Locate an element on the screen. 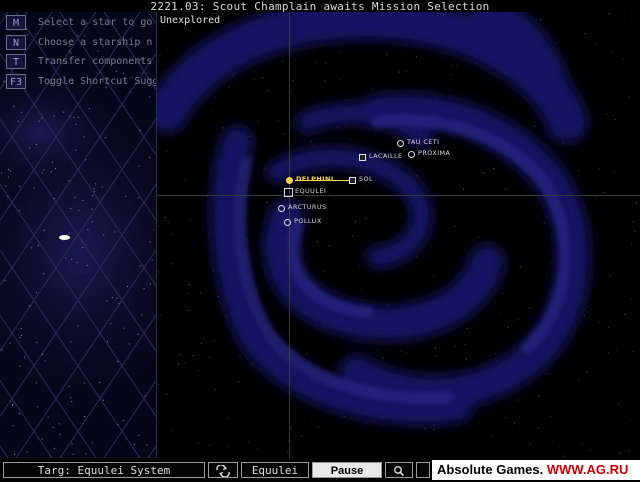 Image resolution: width=640 pixels, height=482 pixels. shortcut-toggle-suggestions: F3 Toggle Shortcut Sugg is located at coordinates (81, 82).